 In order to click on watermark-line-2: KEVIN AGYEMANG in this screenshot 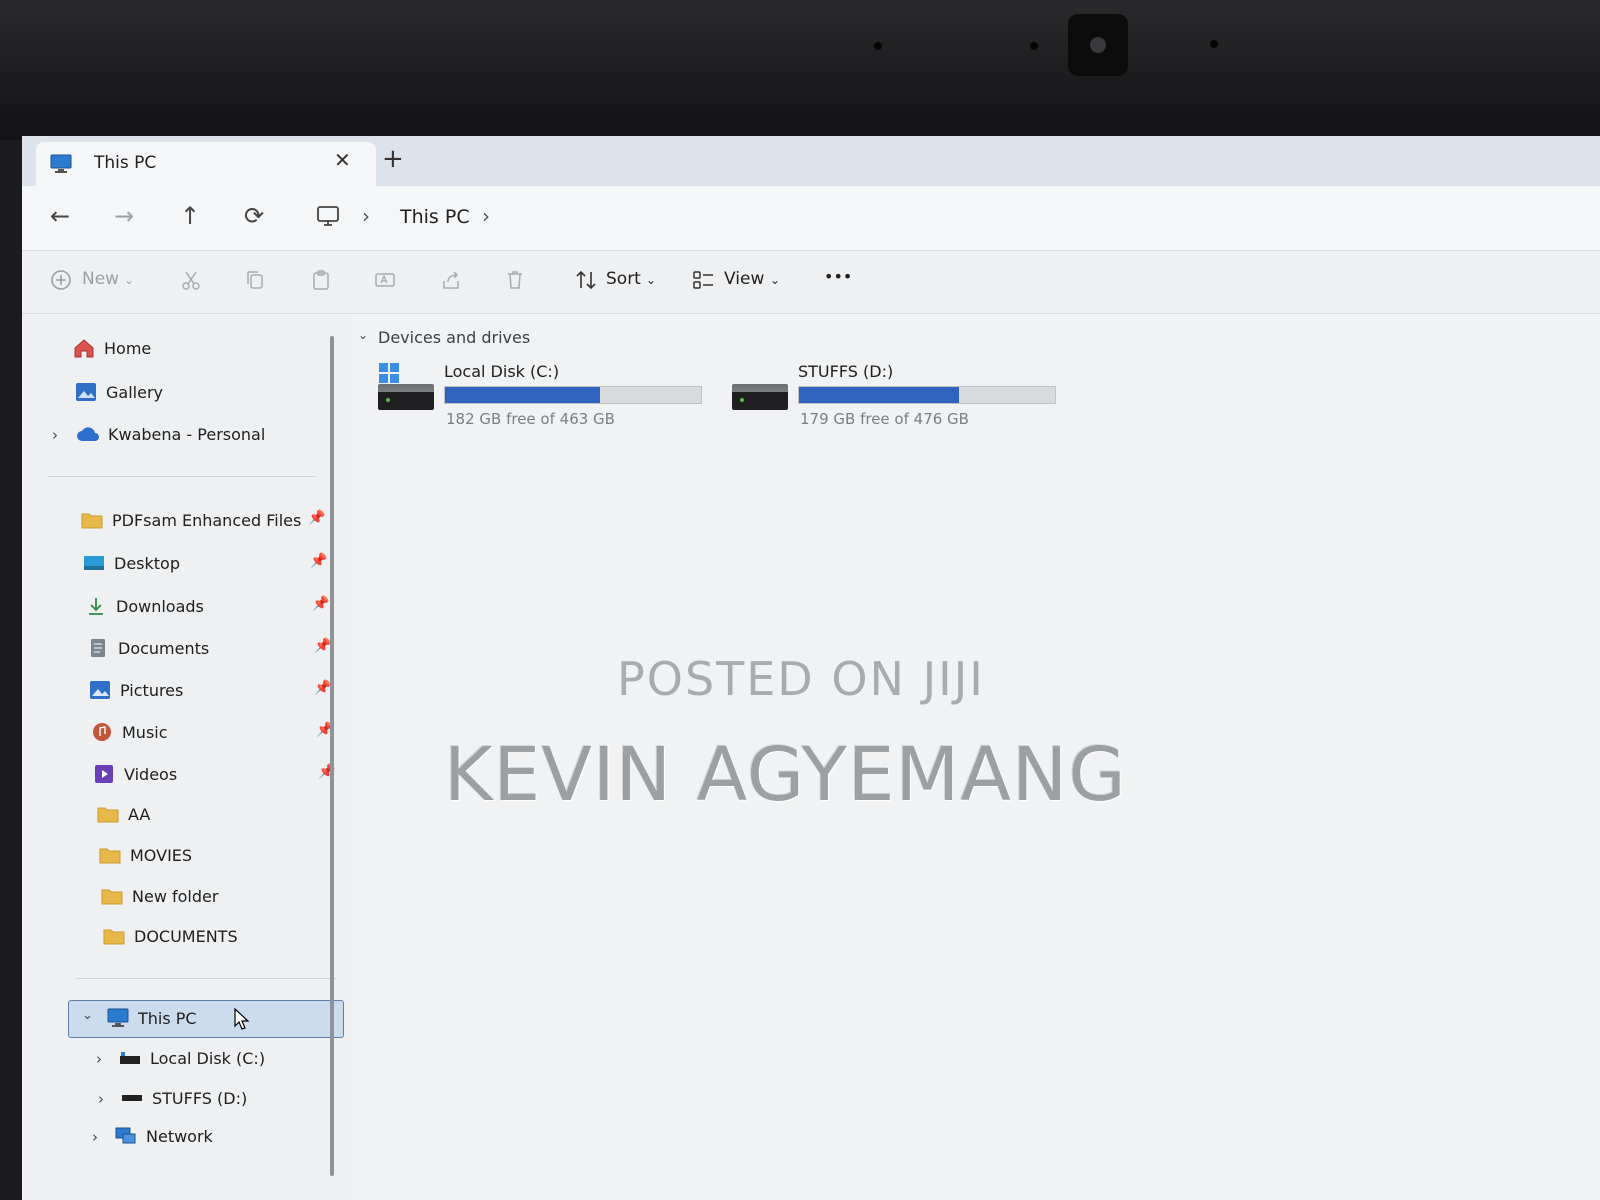, I will do `click(785, 775)`.